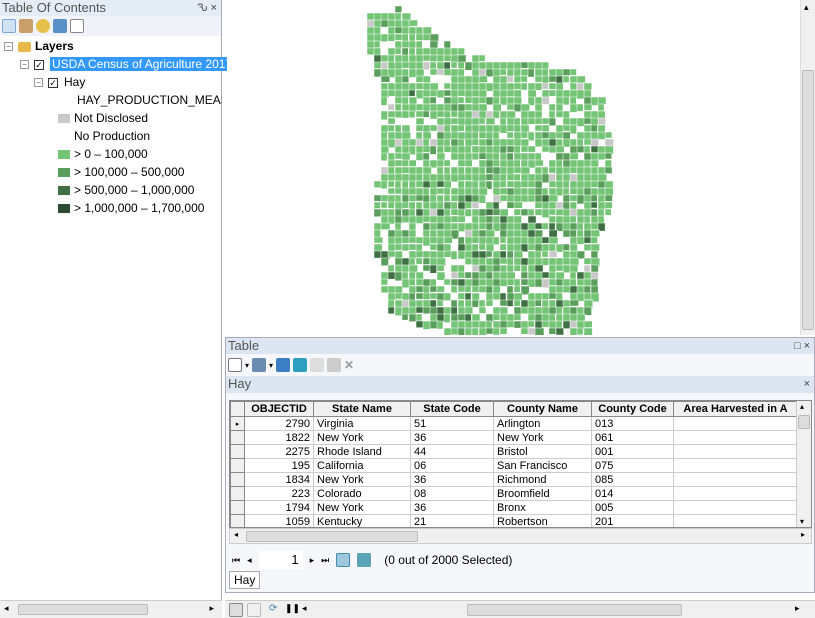 Image resolution: width=815 pixels, height=618 pixels. I want to click on table-cell: Robertson, so click(542, 520).